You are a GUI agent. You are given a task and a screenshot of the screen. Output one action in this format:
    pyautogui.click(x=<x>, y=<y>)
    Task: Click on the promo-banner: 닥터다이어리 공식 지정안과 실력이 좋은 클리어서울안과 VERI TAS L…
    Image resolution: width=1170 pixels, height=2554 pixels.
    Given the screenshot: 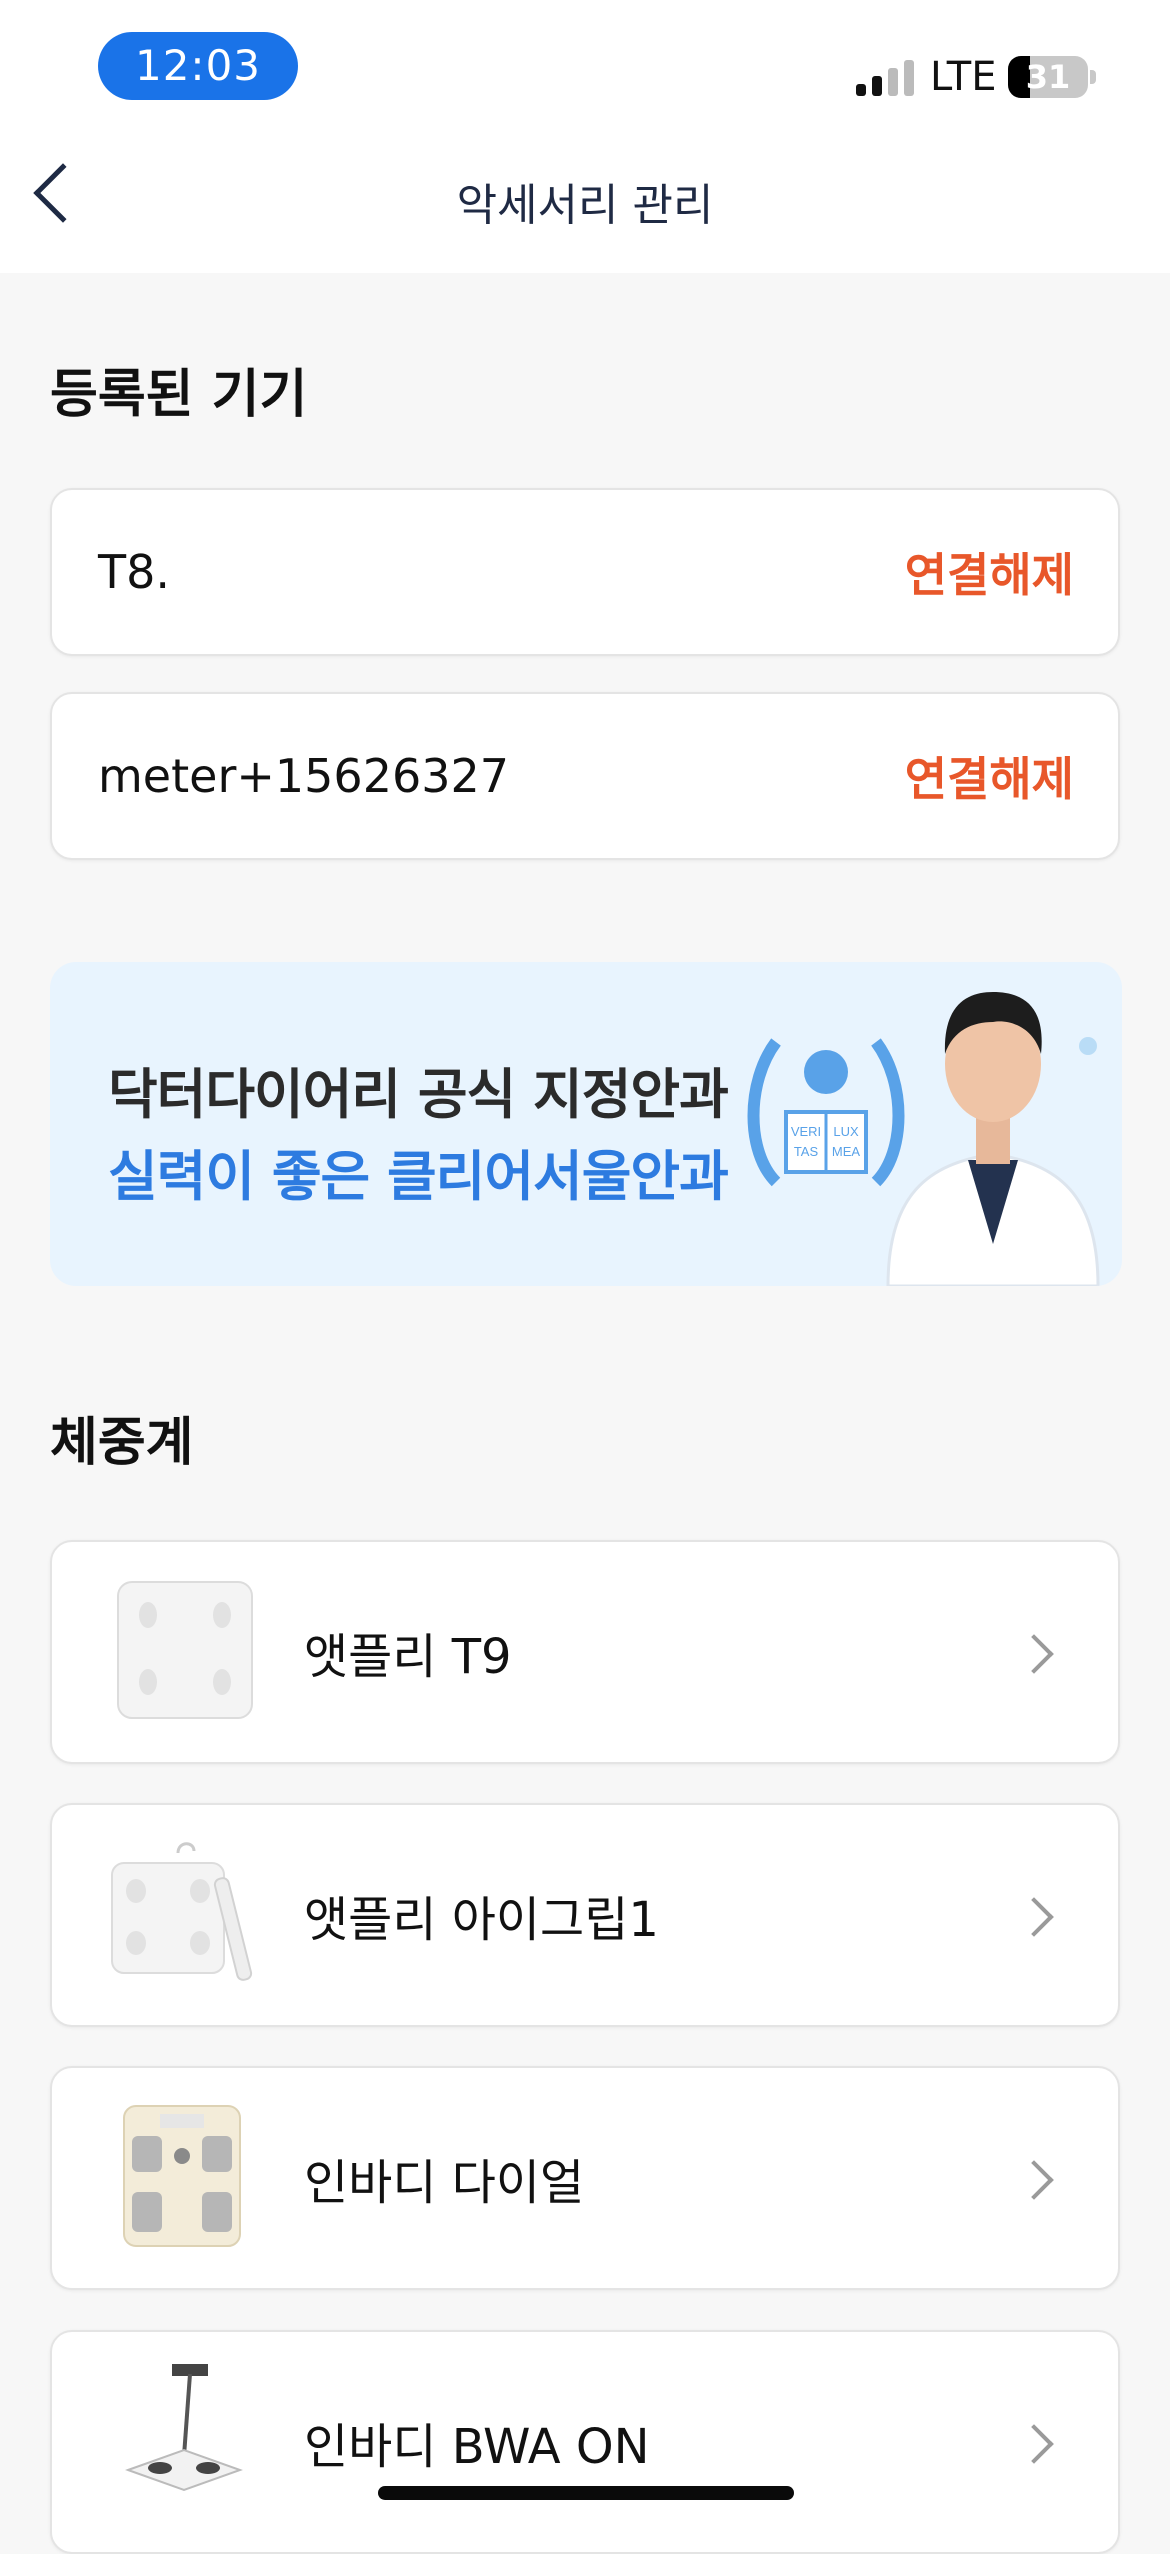 What is the action you would take?
    pyautogui.click(x=586, y=1124)
    